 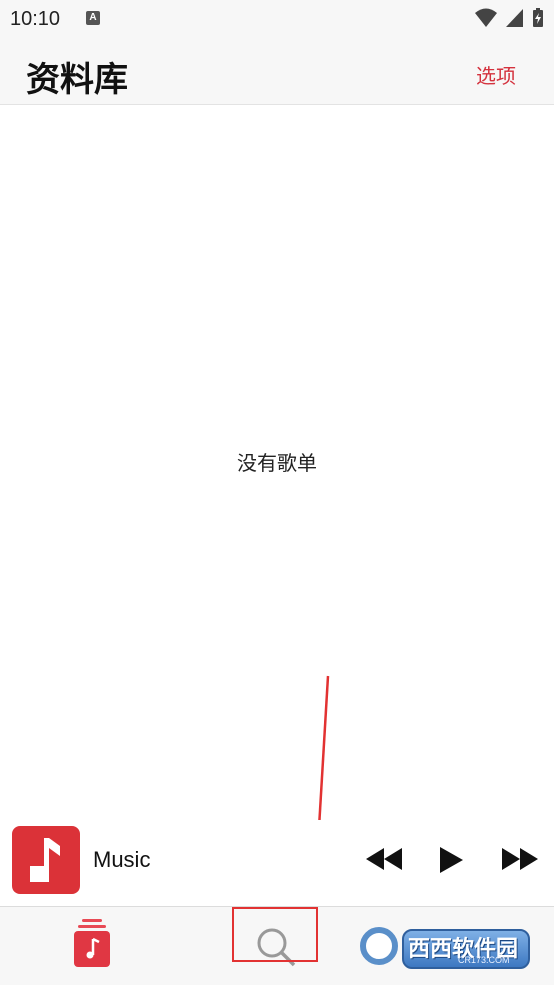 I want to click on watermark-logo: 西西软件园 CR173.COM, so click(x=444, y=947).